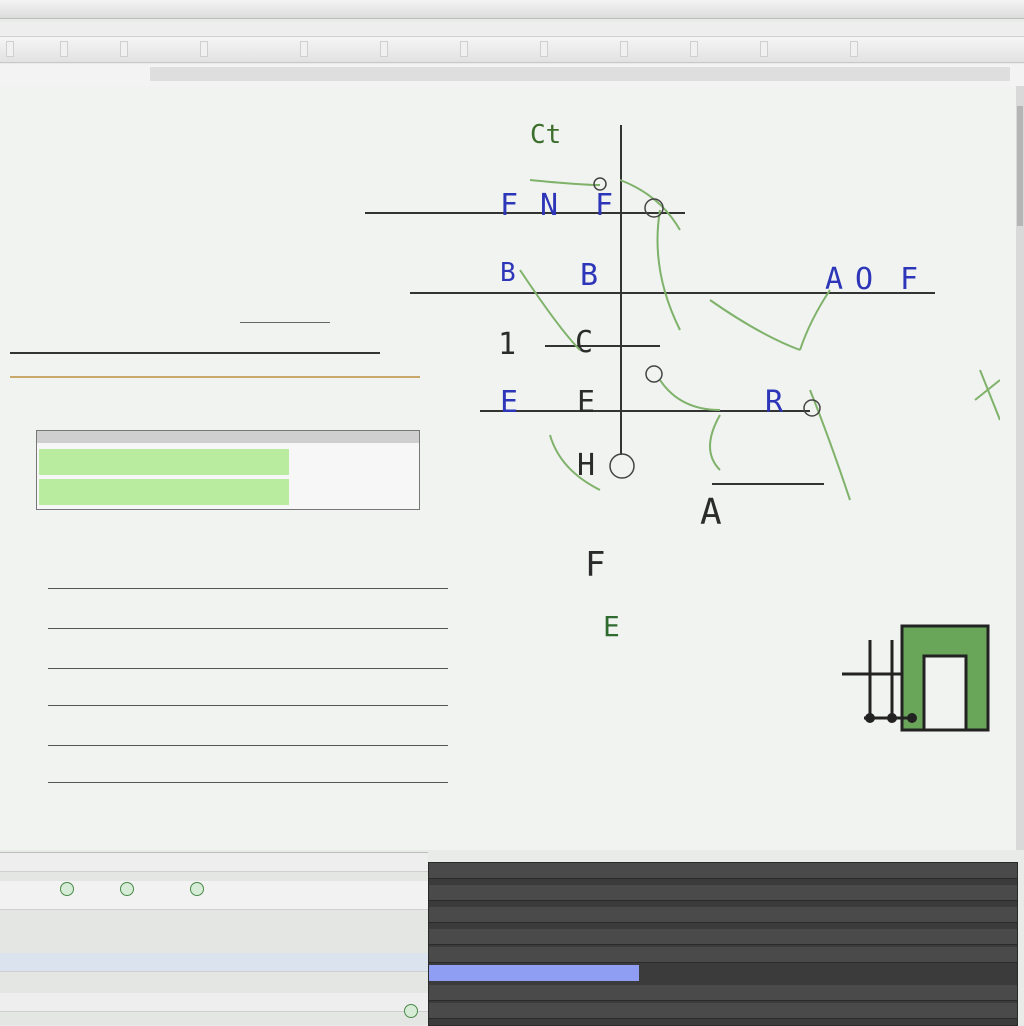  What do you see at coordinates (916, 678) in the screenshot?
I see `green-block-icon` at bounding box center [916, 678].